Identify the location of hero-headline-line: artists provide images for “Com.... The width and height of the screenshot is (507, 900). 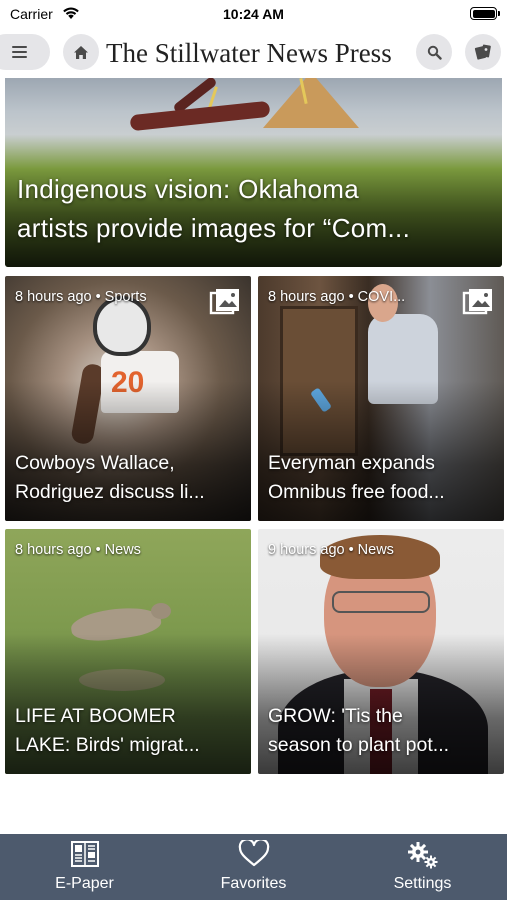
(214, 228).